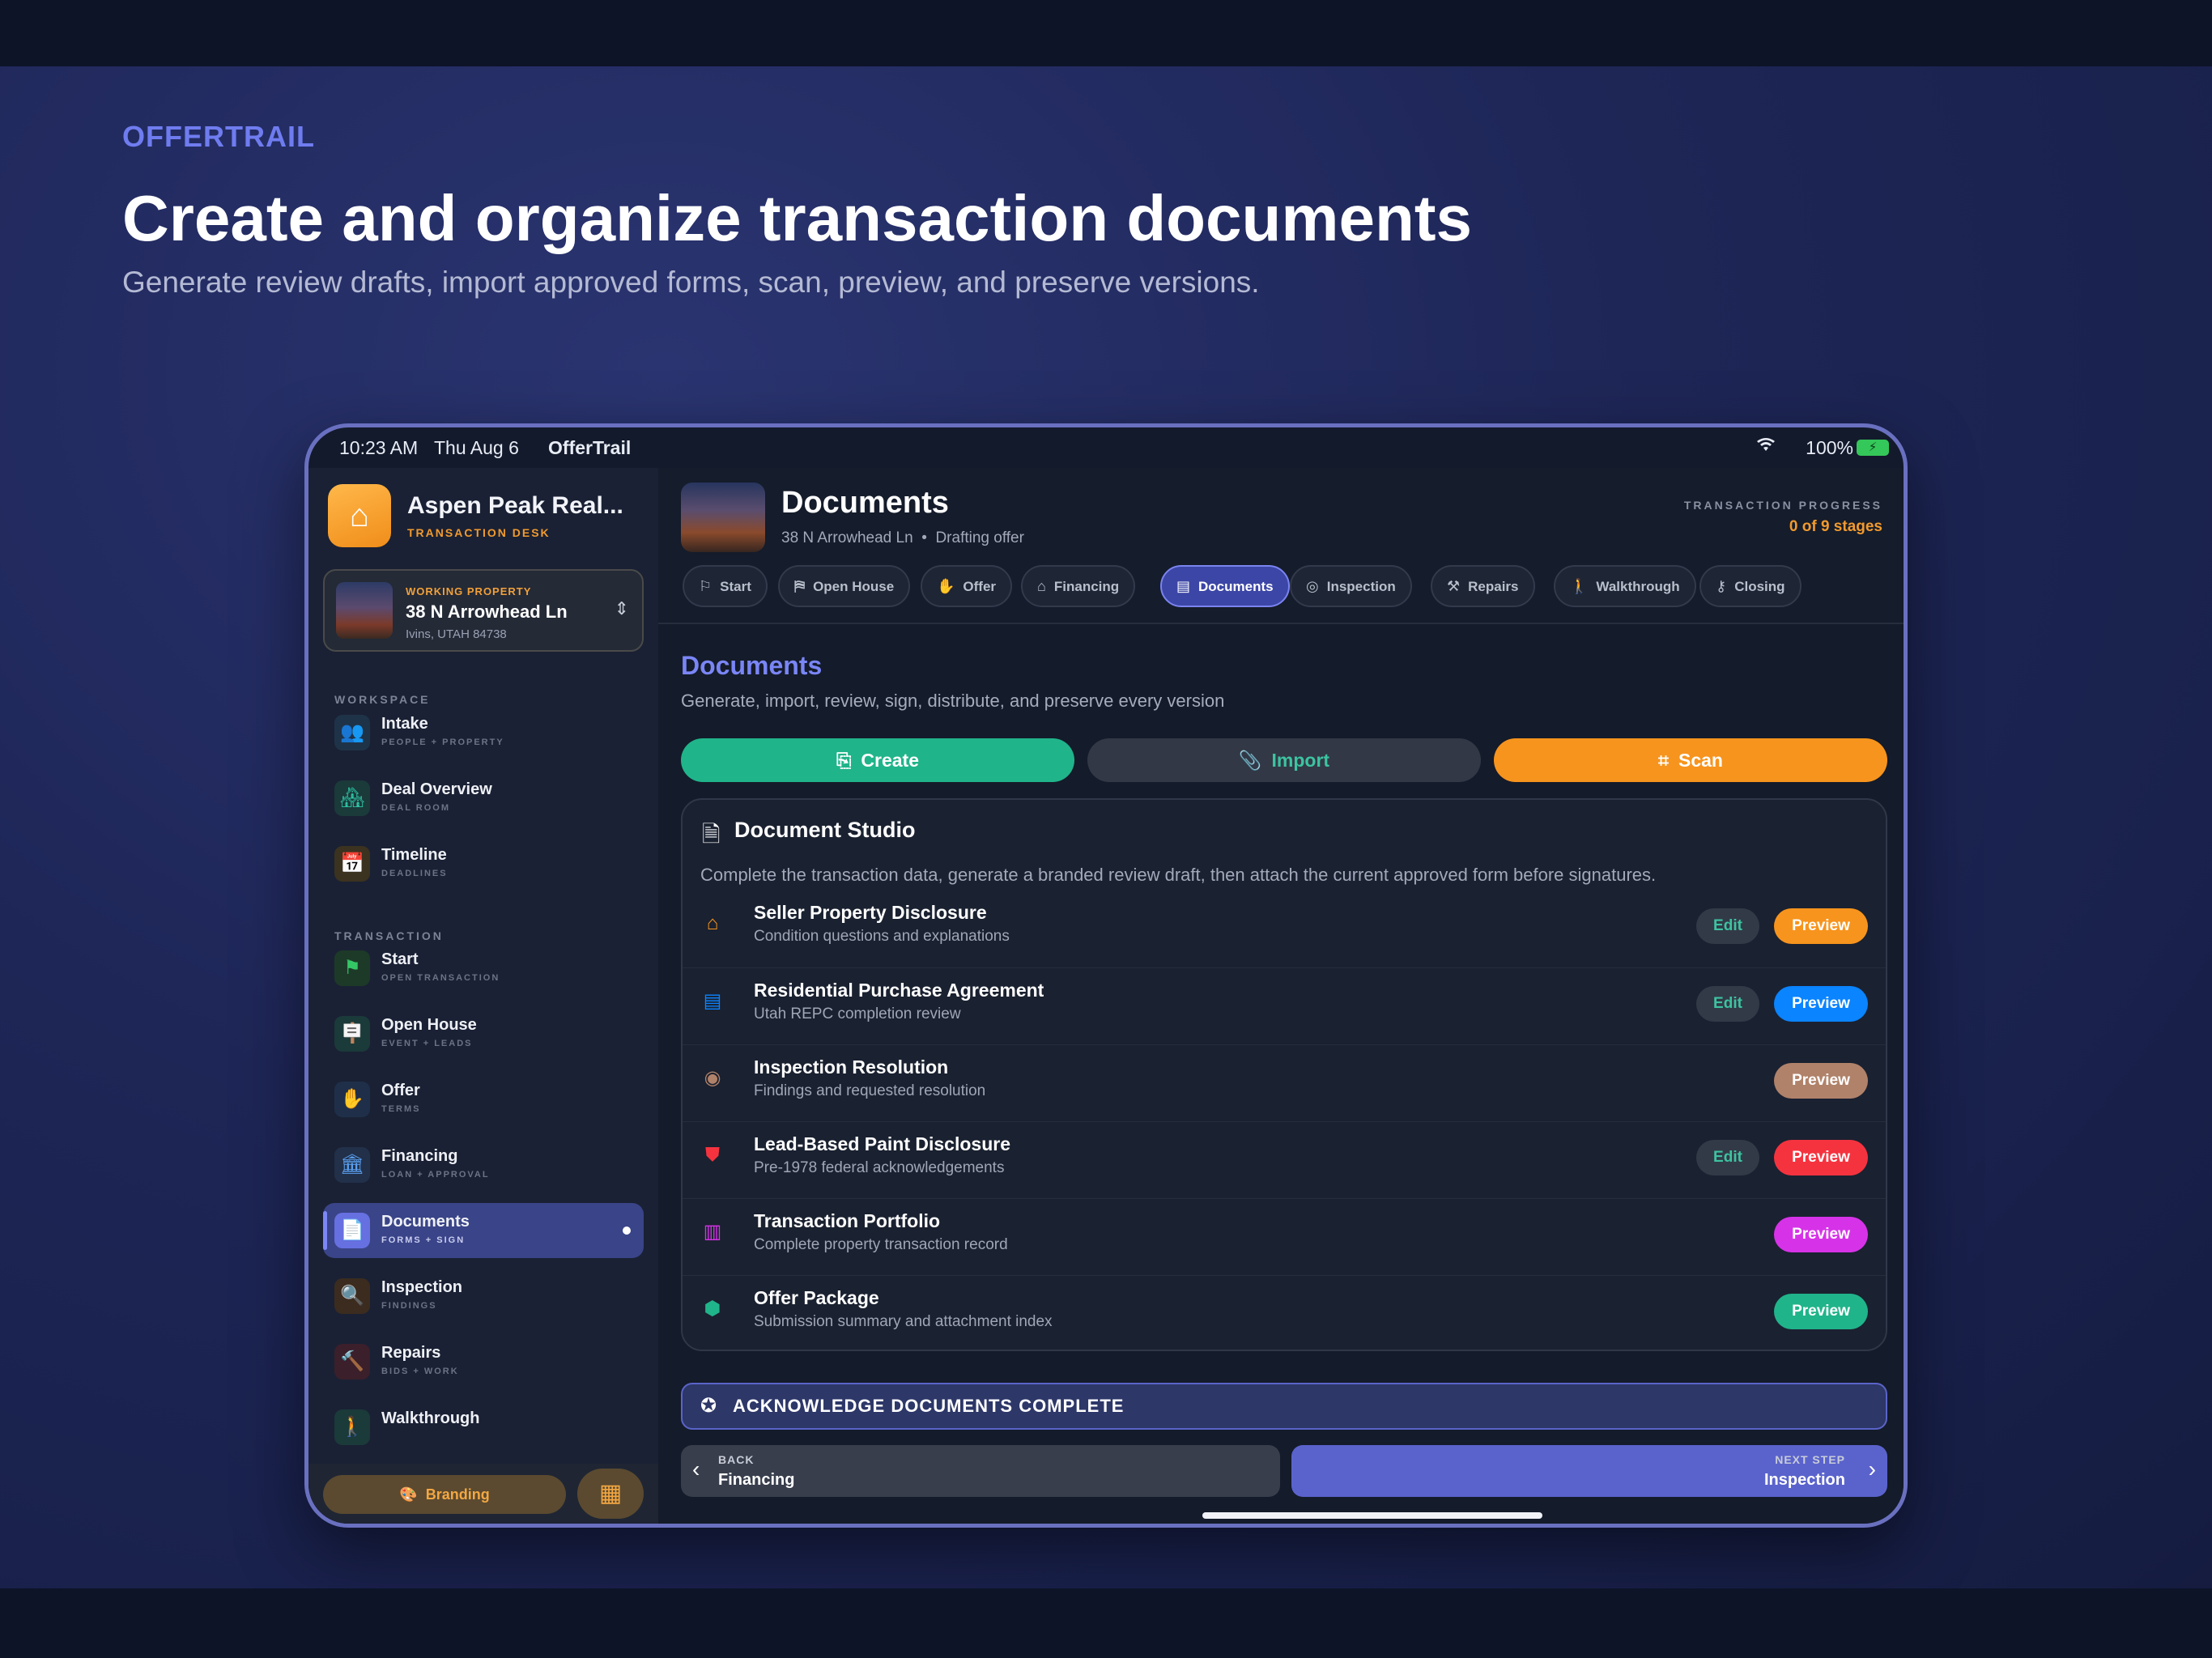 The width and height of the screenshot is (2212, 1658). Describe the element at coordinates (870, 1090) in the screenshot. I see `document-subtitle: Findings and requested resolution` at that location.